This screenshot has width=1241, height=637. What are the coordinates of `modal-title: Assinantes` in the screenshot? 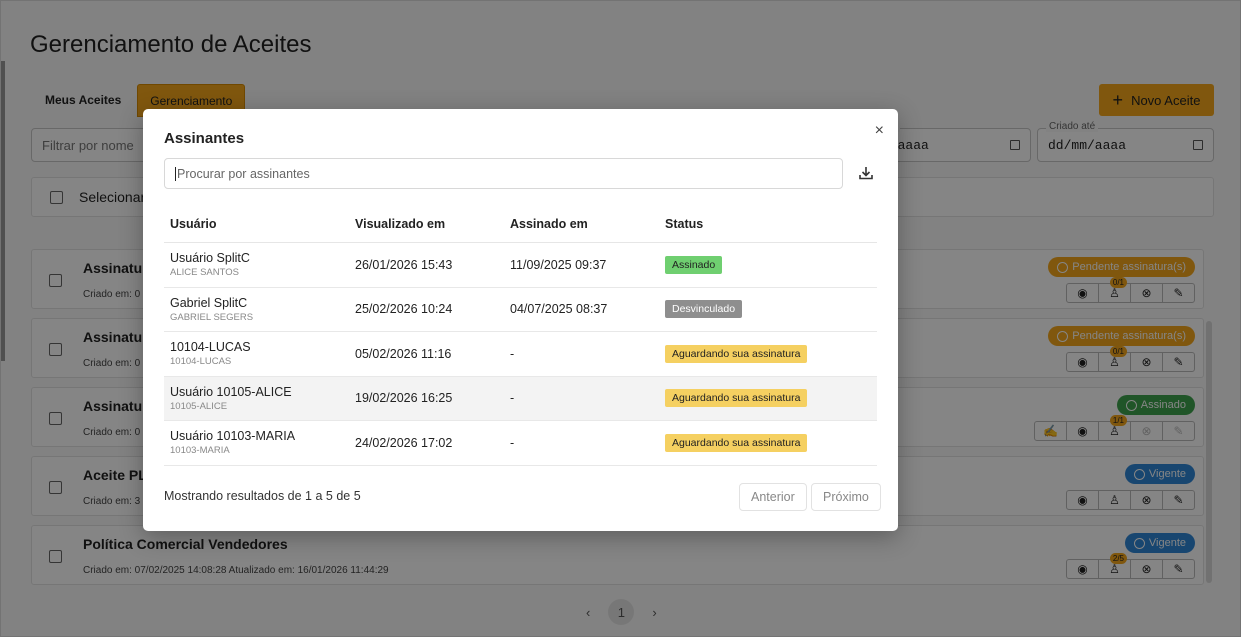 It's located at (204, 138).